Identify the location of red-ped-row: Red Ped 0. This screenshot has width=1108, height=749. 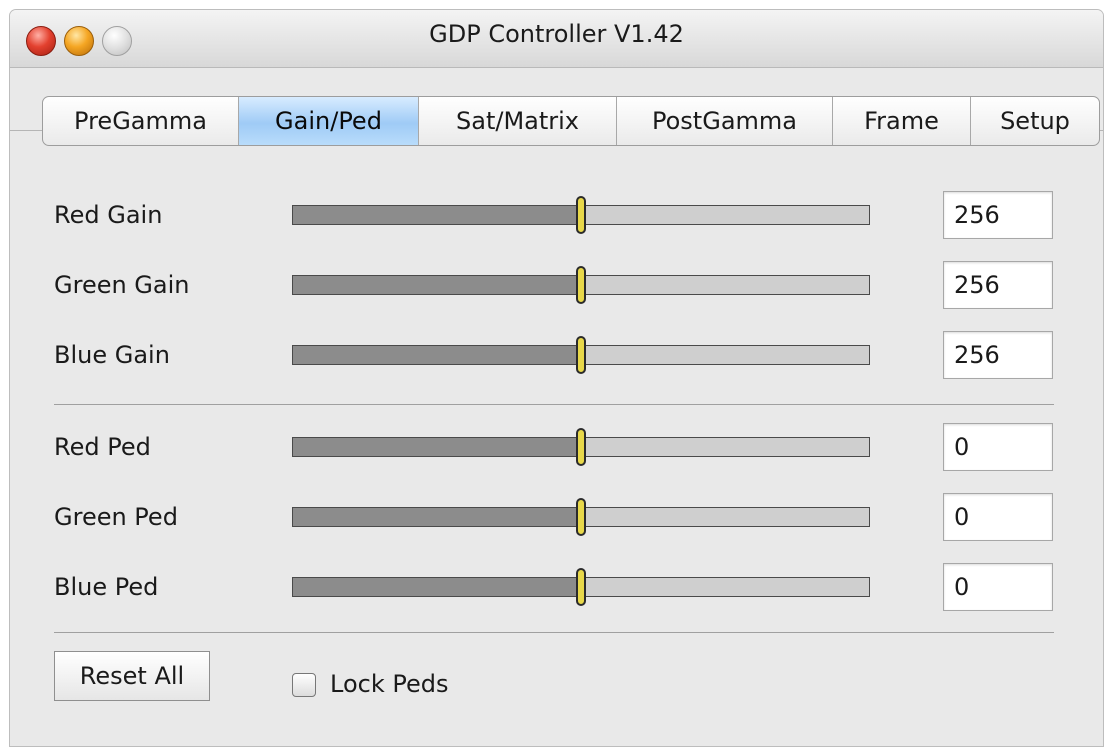
(556, 448).